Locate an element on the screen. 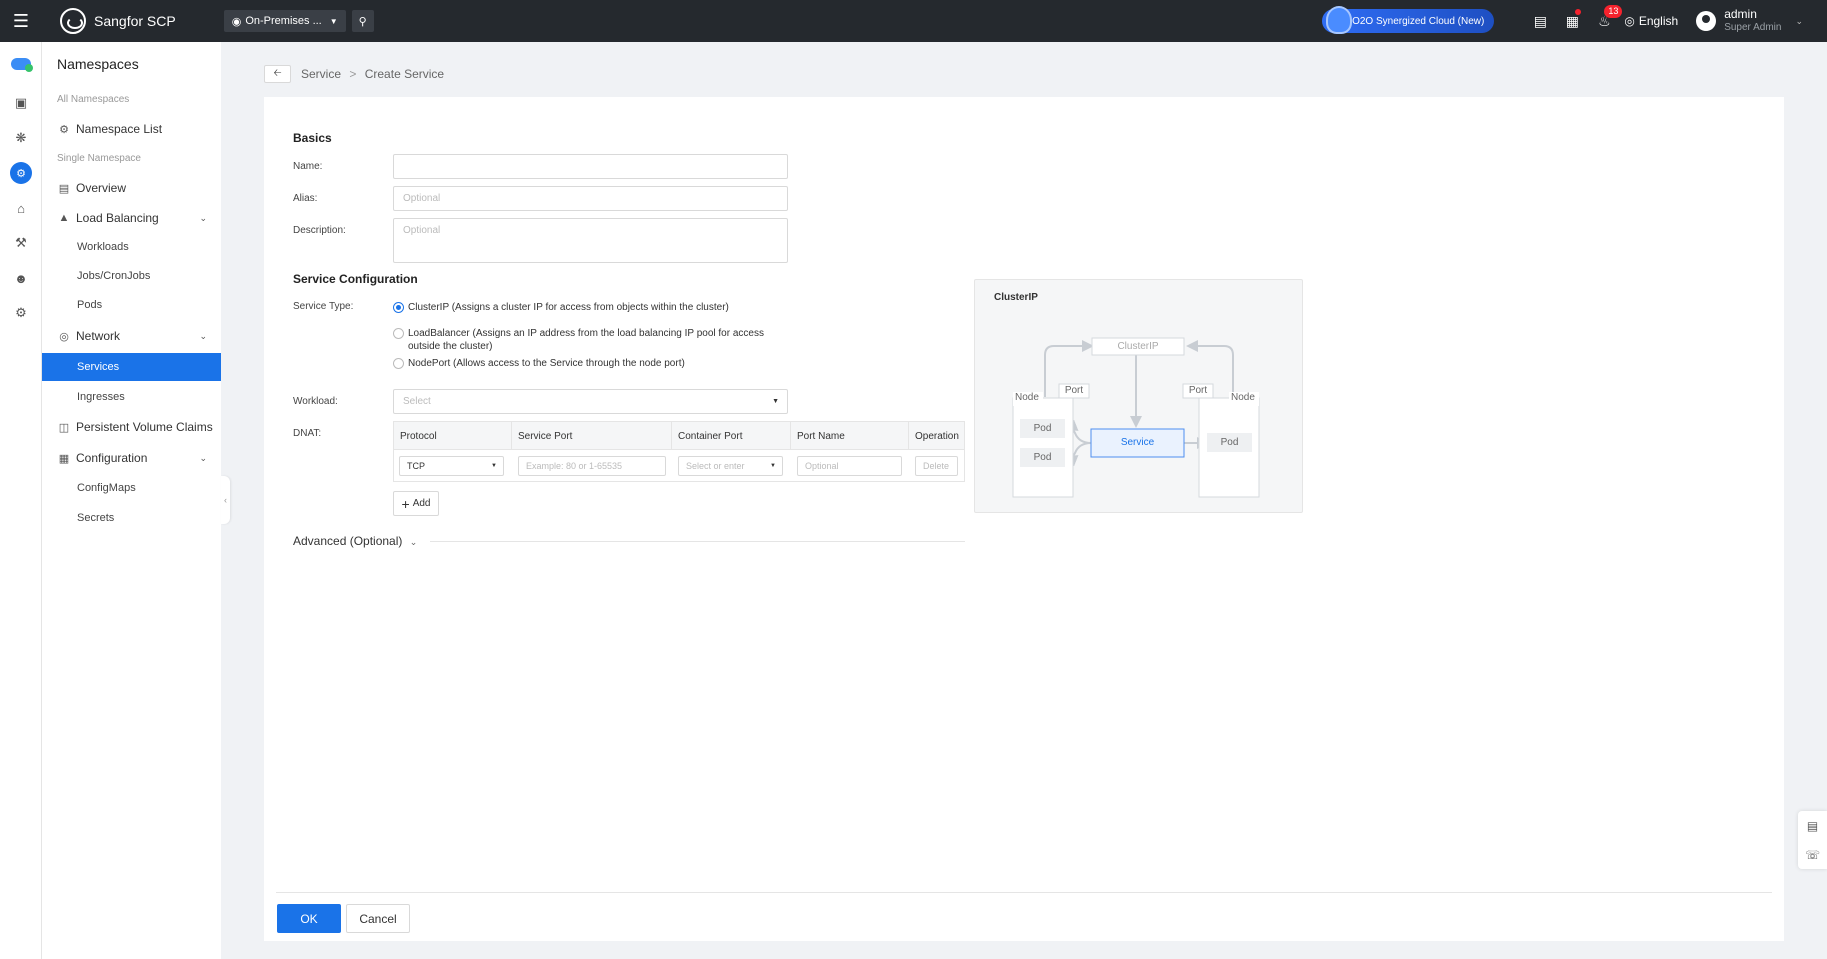 The width and height of the screenshot is (1827, 959). add-port-button: + Add is located at coordinates (416, 503).